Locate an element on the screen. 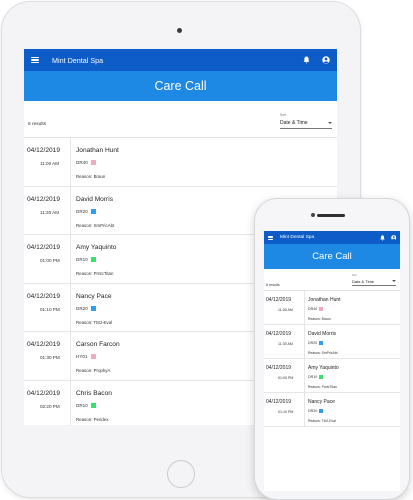 The image size is (413, 500). appointment-details: David Morris DR20 Reason: SmPricAbt is located at coordinates (352, 341).